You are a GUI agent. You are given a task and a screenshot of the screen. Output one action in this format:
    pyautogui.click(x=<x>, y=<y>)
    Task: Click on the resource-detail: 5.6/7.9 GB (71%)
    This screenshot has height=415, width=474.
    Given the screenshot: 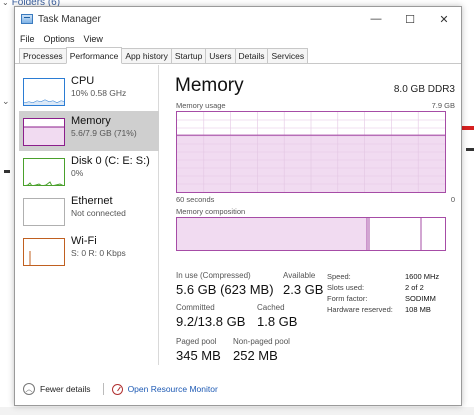 What is the action you would take?
    pyautogui.click(x=104, y=133)
    